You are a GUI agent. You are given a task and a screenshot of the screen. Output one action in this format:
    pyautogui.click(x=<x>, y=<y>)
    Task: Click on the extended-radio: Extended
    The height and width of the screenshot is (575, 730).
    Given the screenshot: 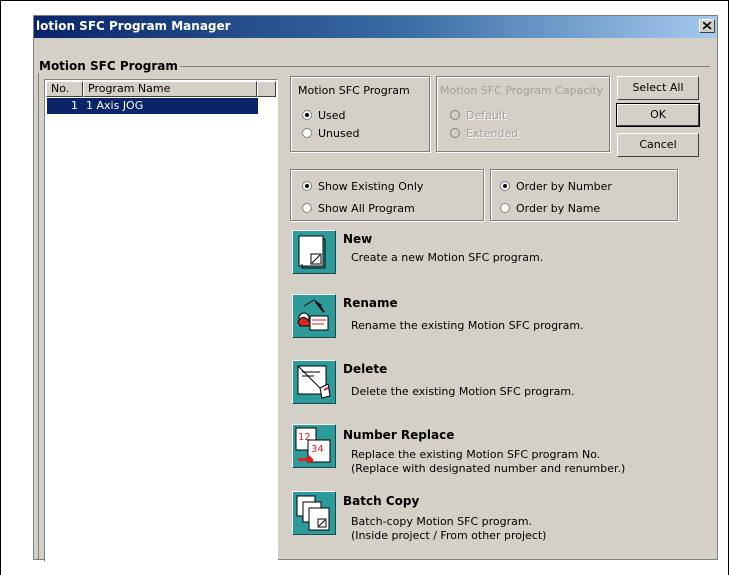 What is the action you would take?
    pyautogui.click(x=484, y=133)
    